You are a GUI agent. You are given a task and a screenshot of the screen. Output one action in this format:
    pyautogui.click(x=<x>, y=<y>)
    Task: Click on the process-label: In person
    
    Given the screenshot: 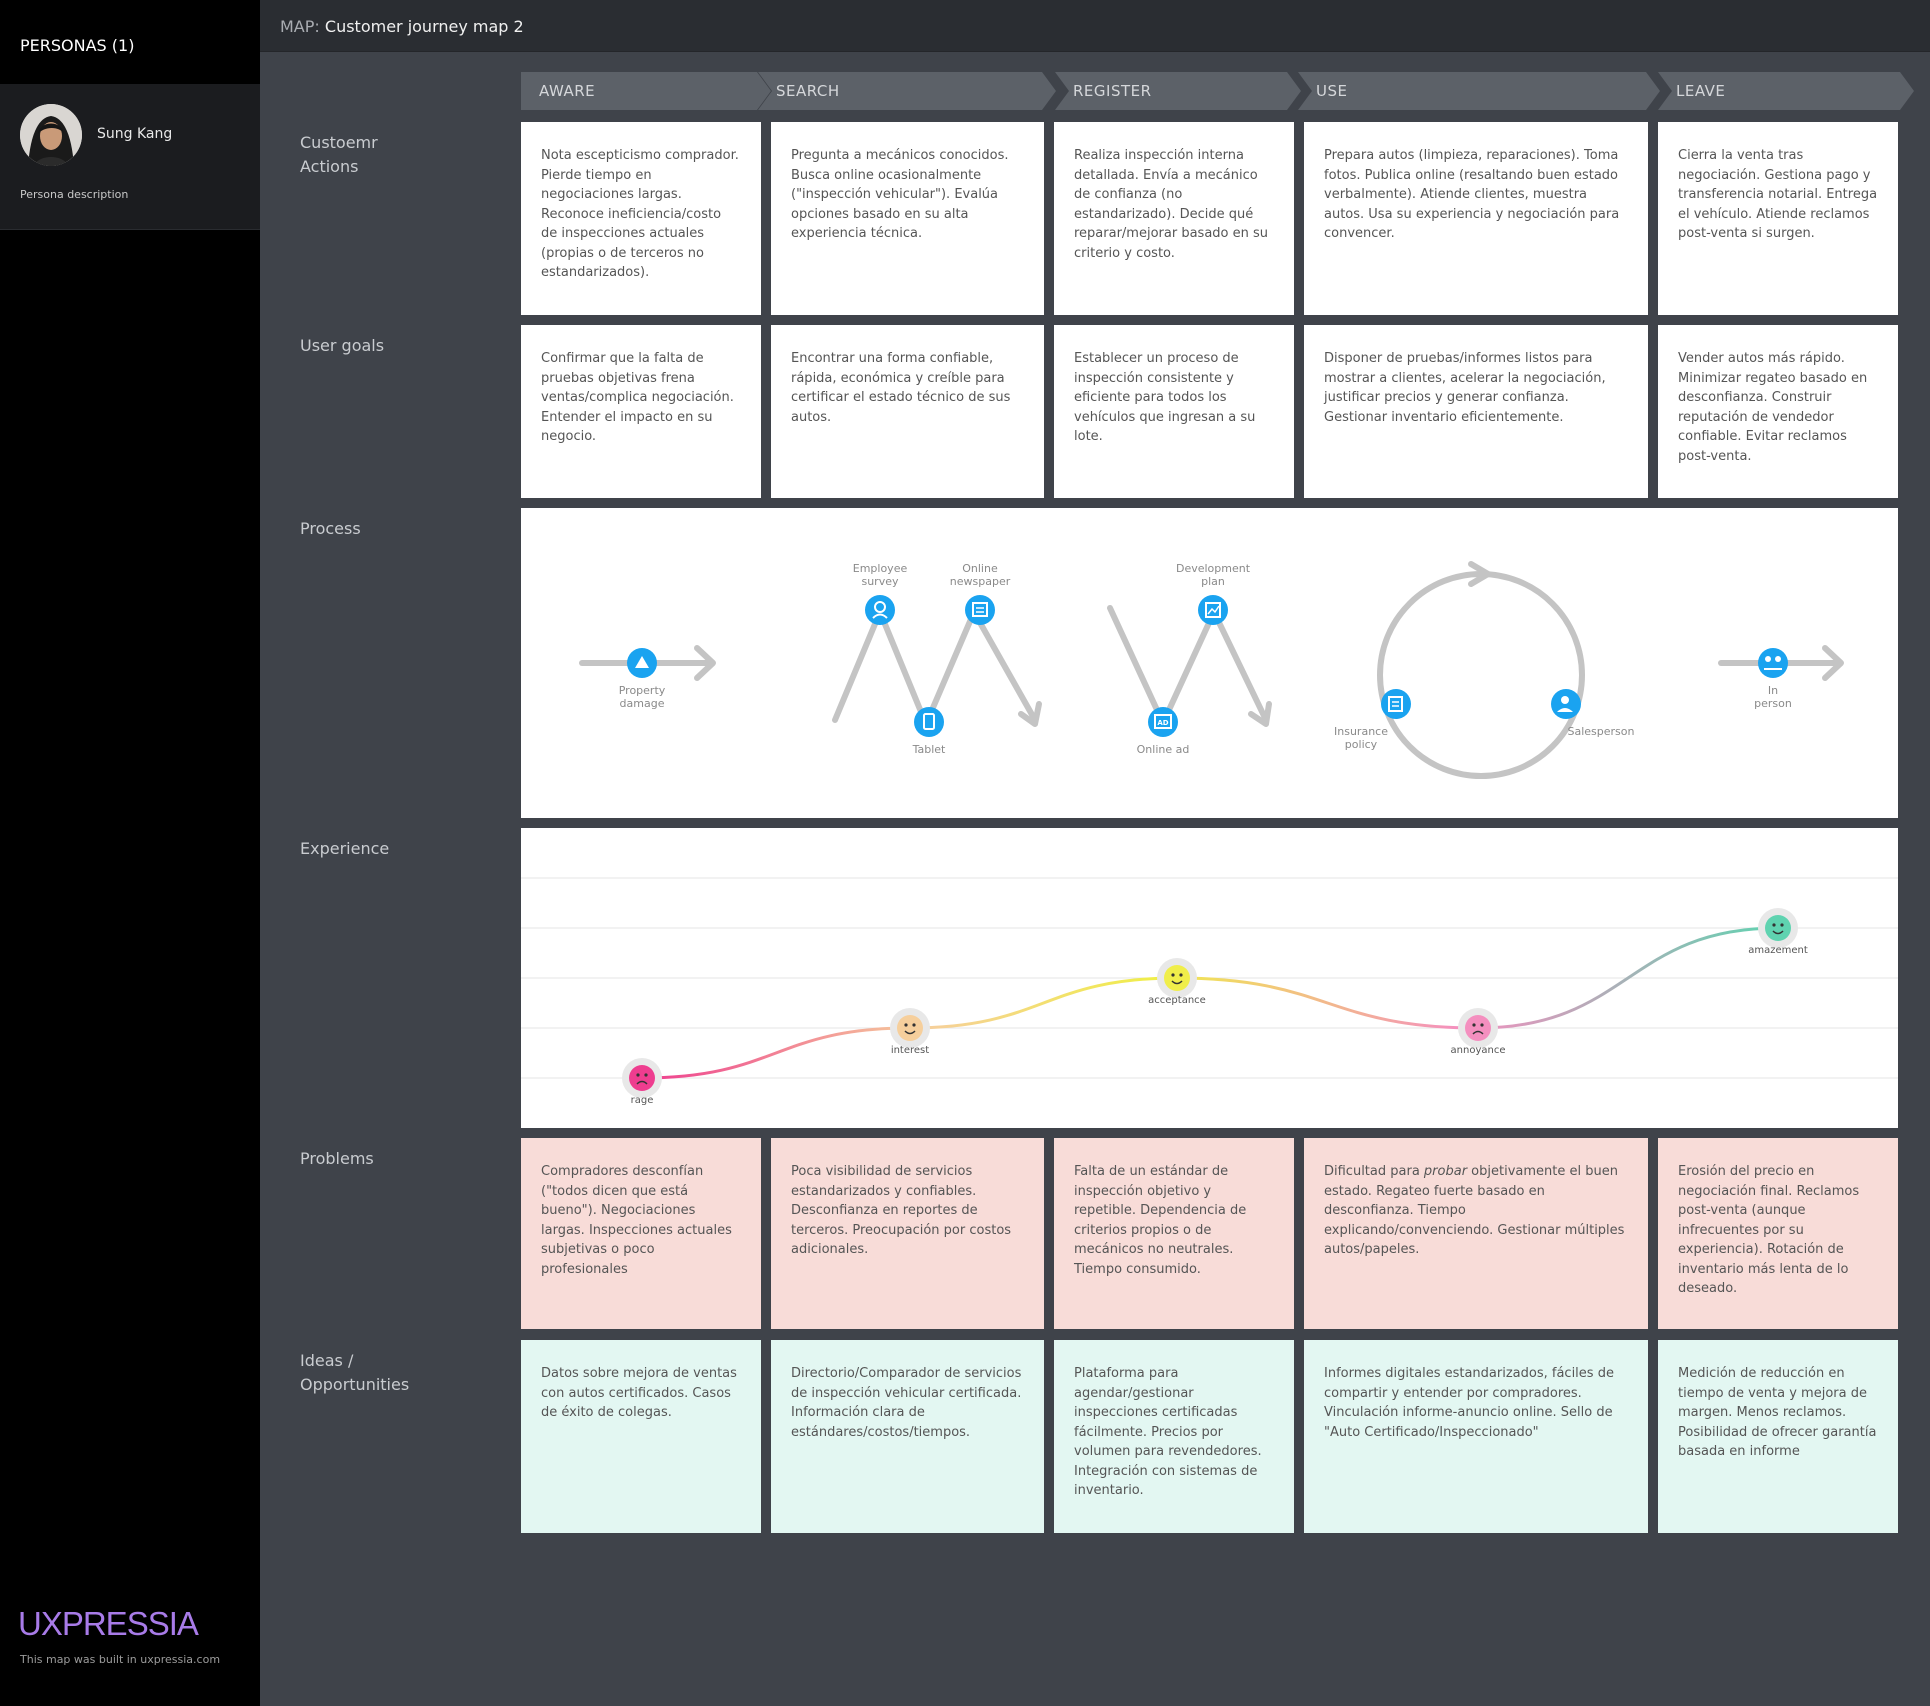 What is the action you would take?
    pyautogui.click(x=1773, y=697)
    